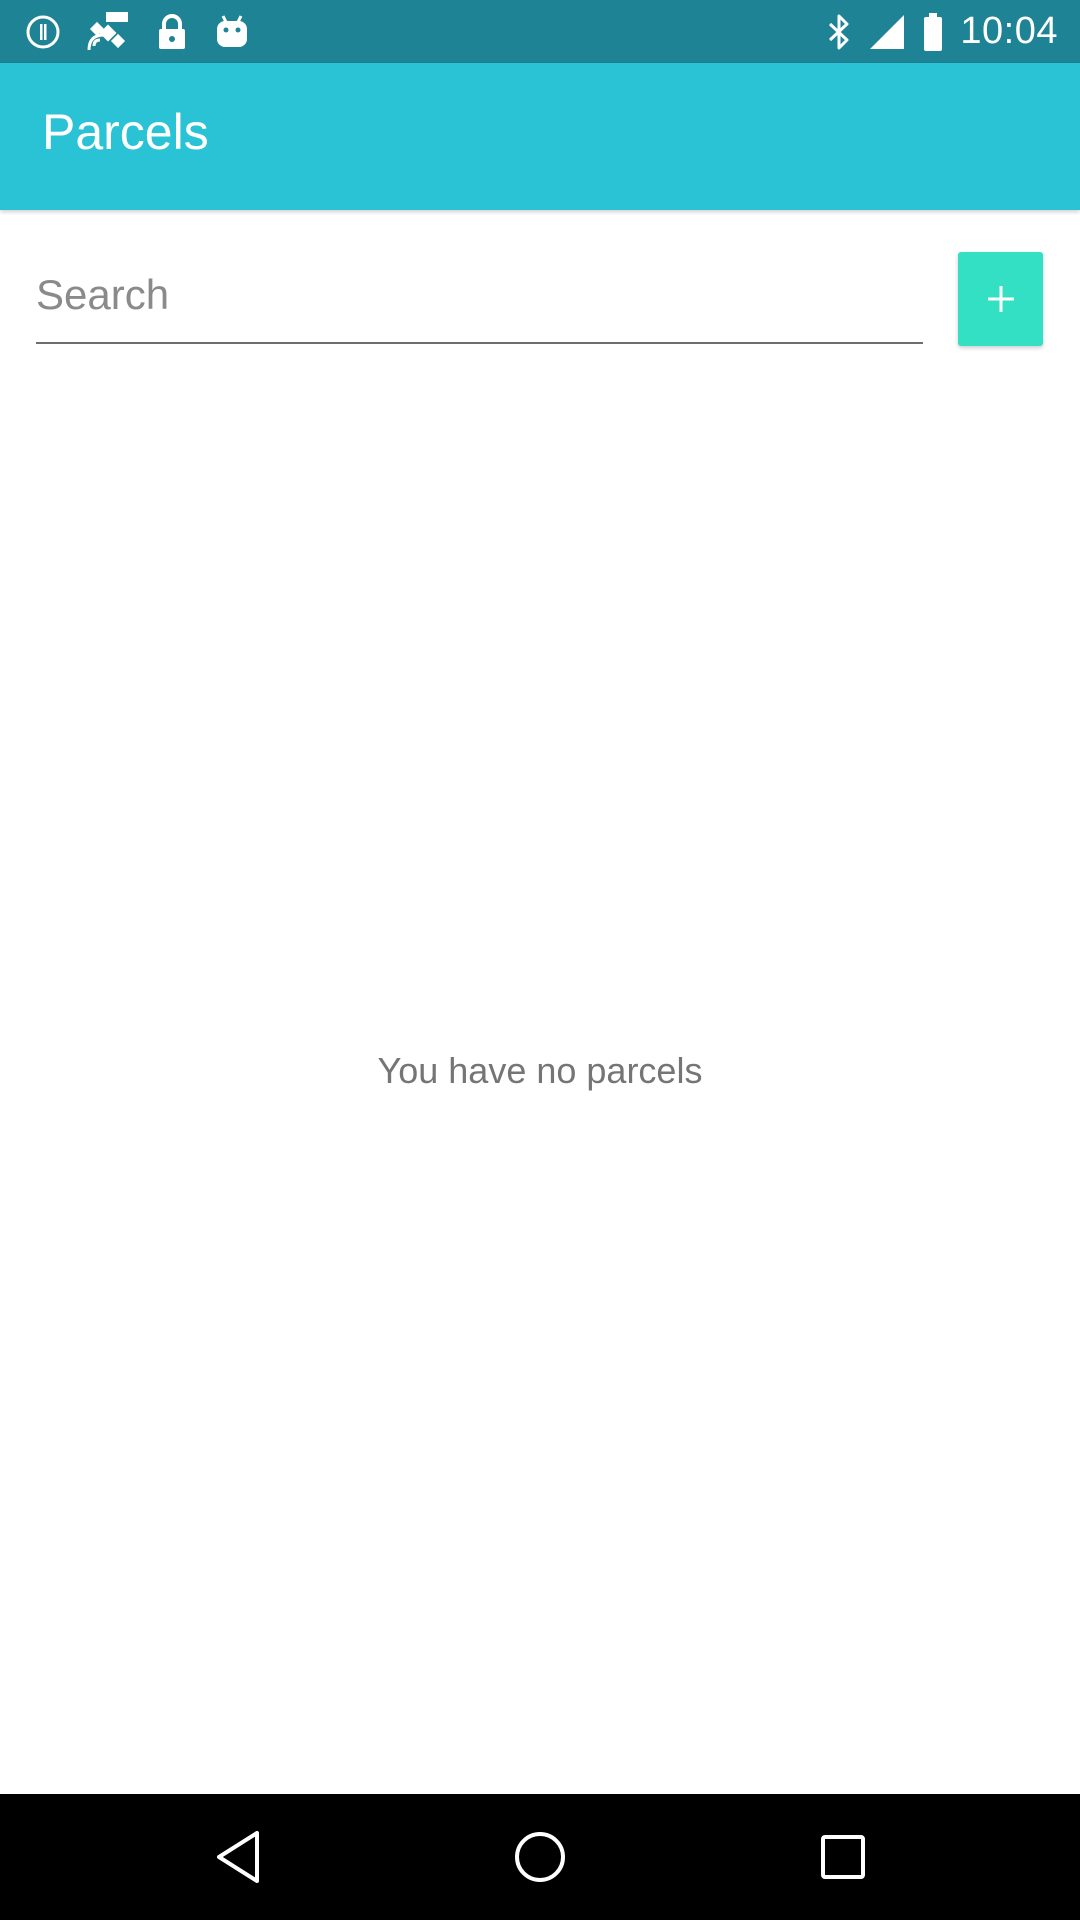  I want to click on home-icon, so click(540, 1857).